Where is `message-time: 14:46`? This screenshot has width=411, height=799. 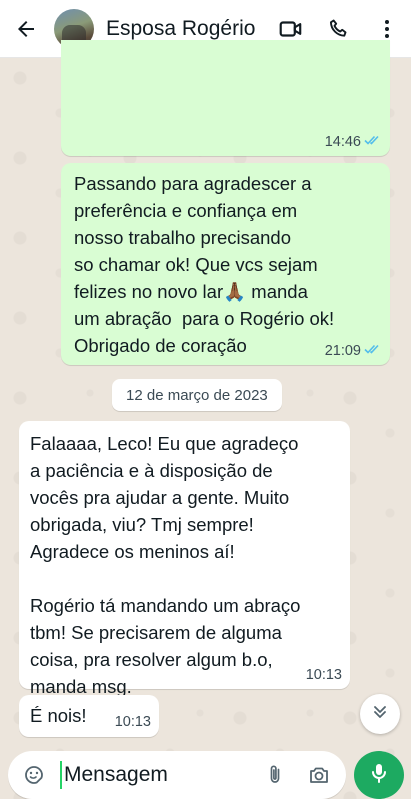 message-time: 14:46 is located at coordinates (353, 142).